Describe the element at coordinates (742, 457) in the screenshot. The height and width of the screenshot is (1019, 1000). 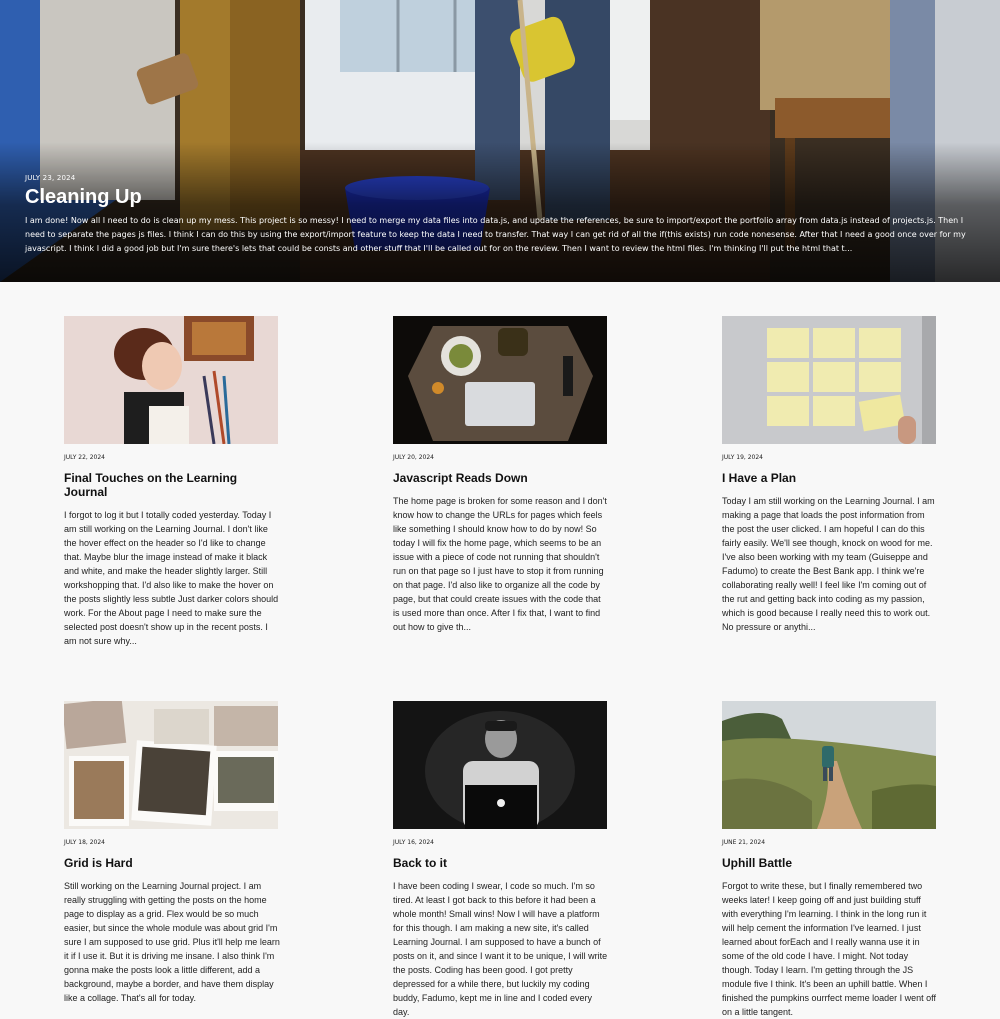
I see `post-date: JULY 19, 2024` at that location.